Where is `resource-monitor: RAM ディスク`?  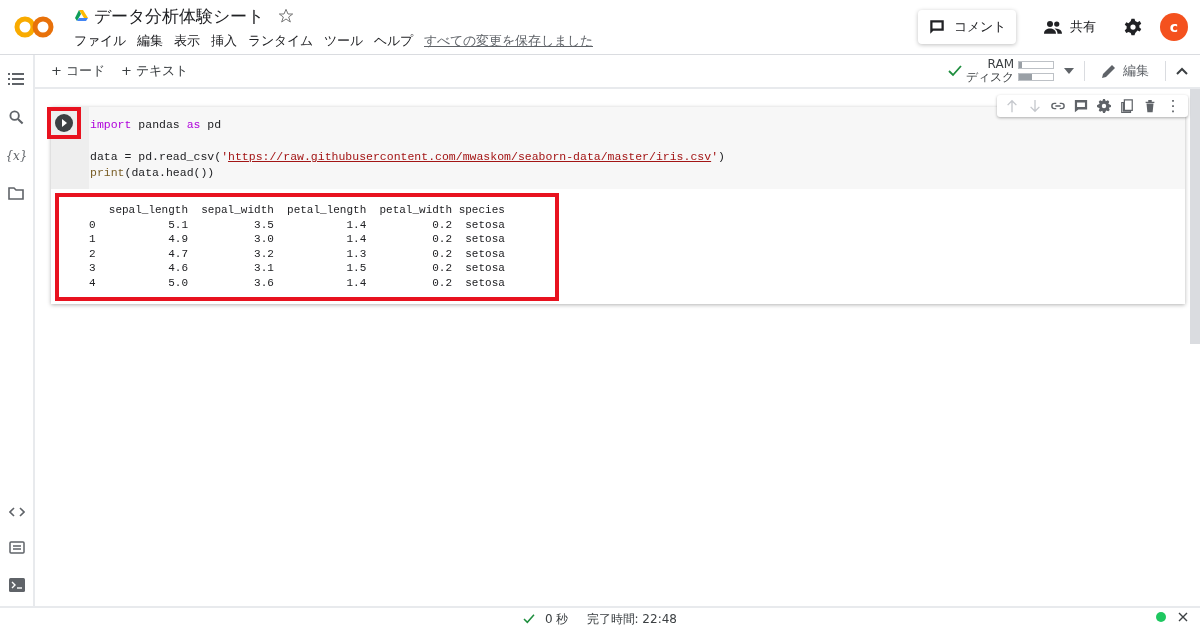
resource-monitor: RAM ディスク is located at coordinates (1001, 71).